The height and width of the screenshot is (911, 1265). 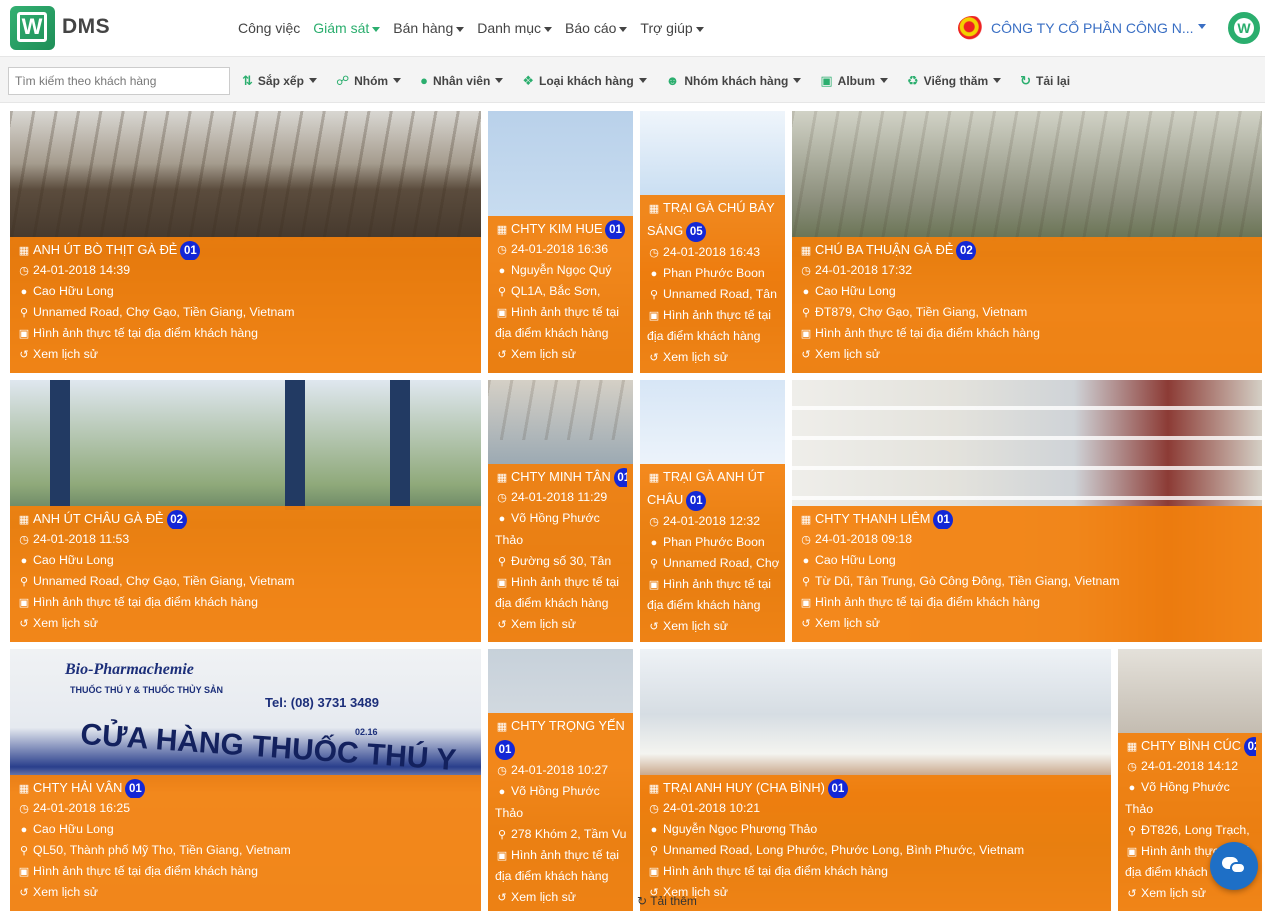 What do you see at coordinates (147, 690) in the screenshot?
I see `sign-subtitle: THUỐC THÚ Y & THUỐC THỦY SẢN` at bounding box center [147, 690].